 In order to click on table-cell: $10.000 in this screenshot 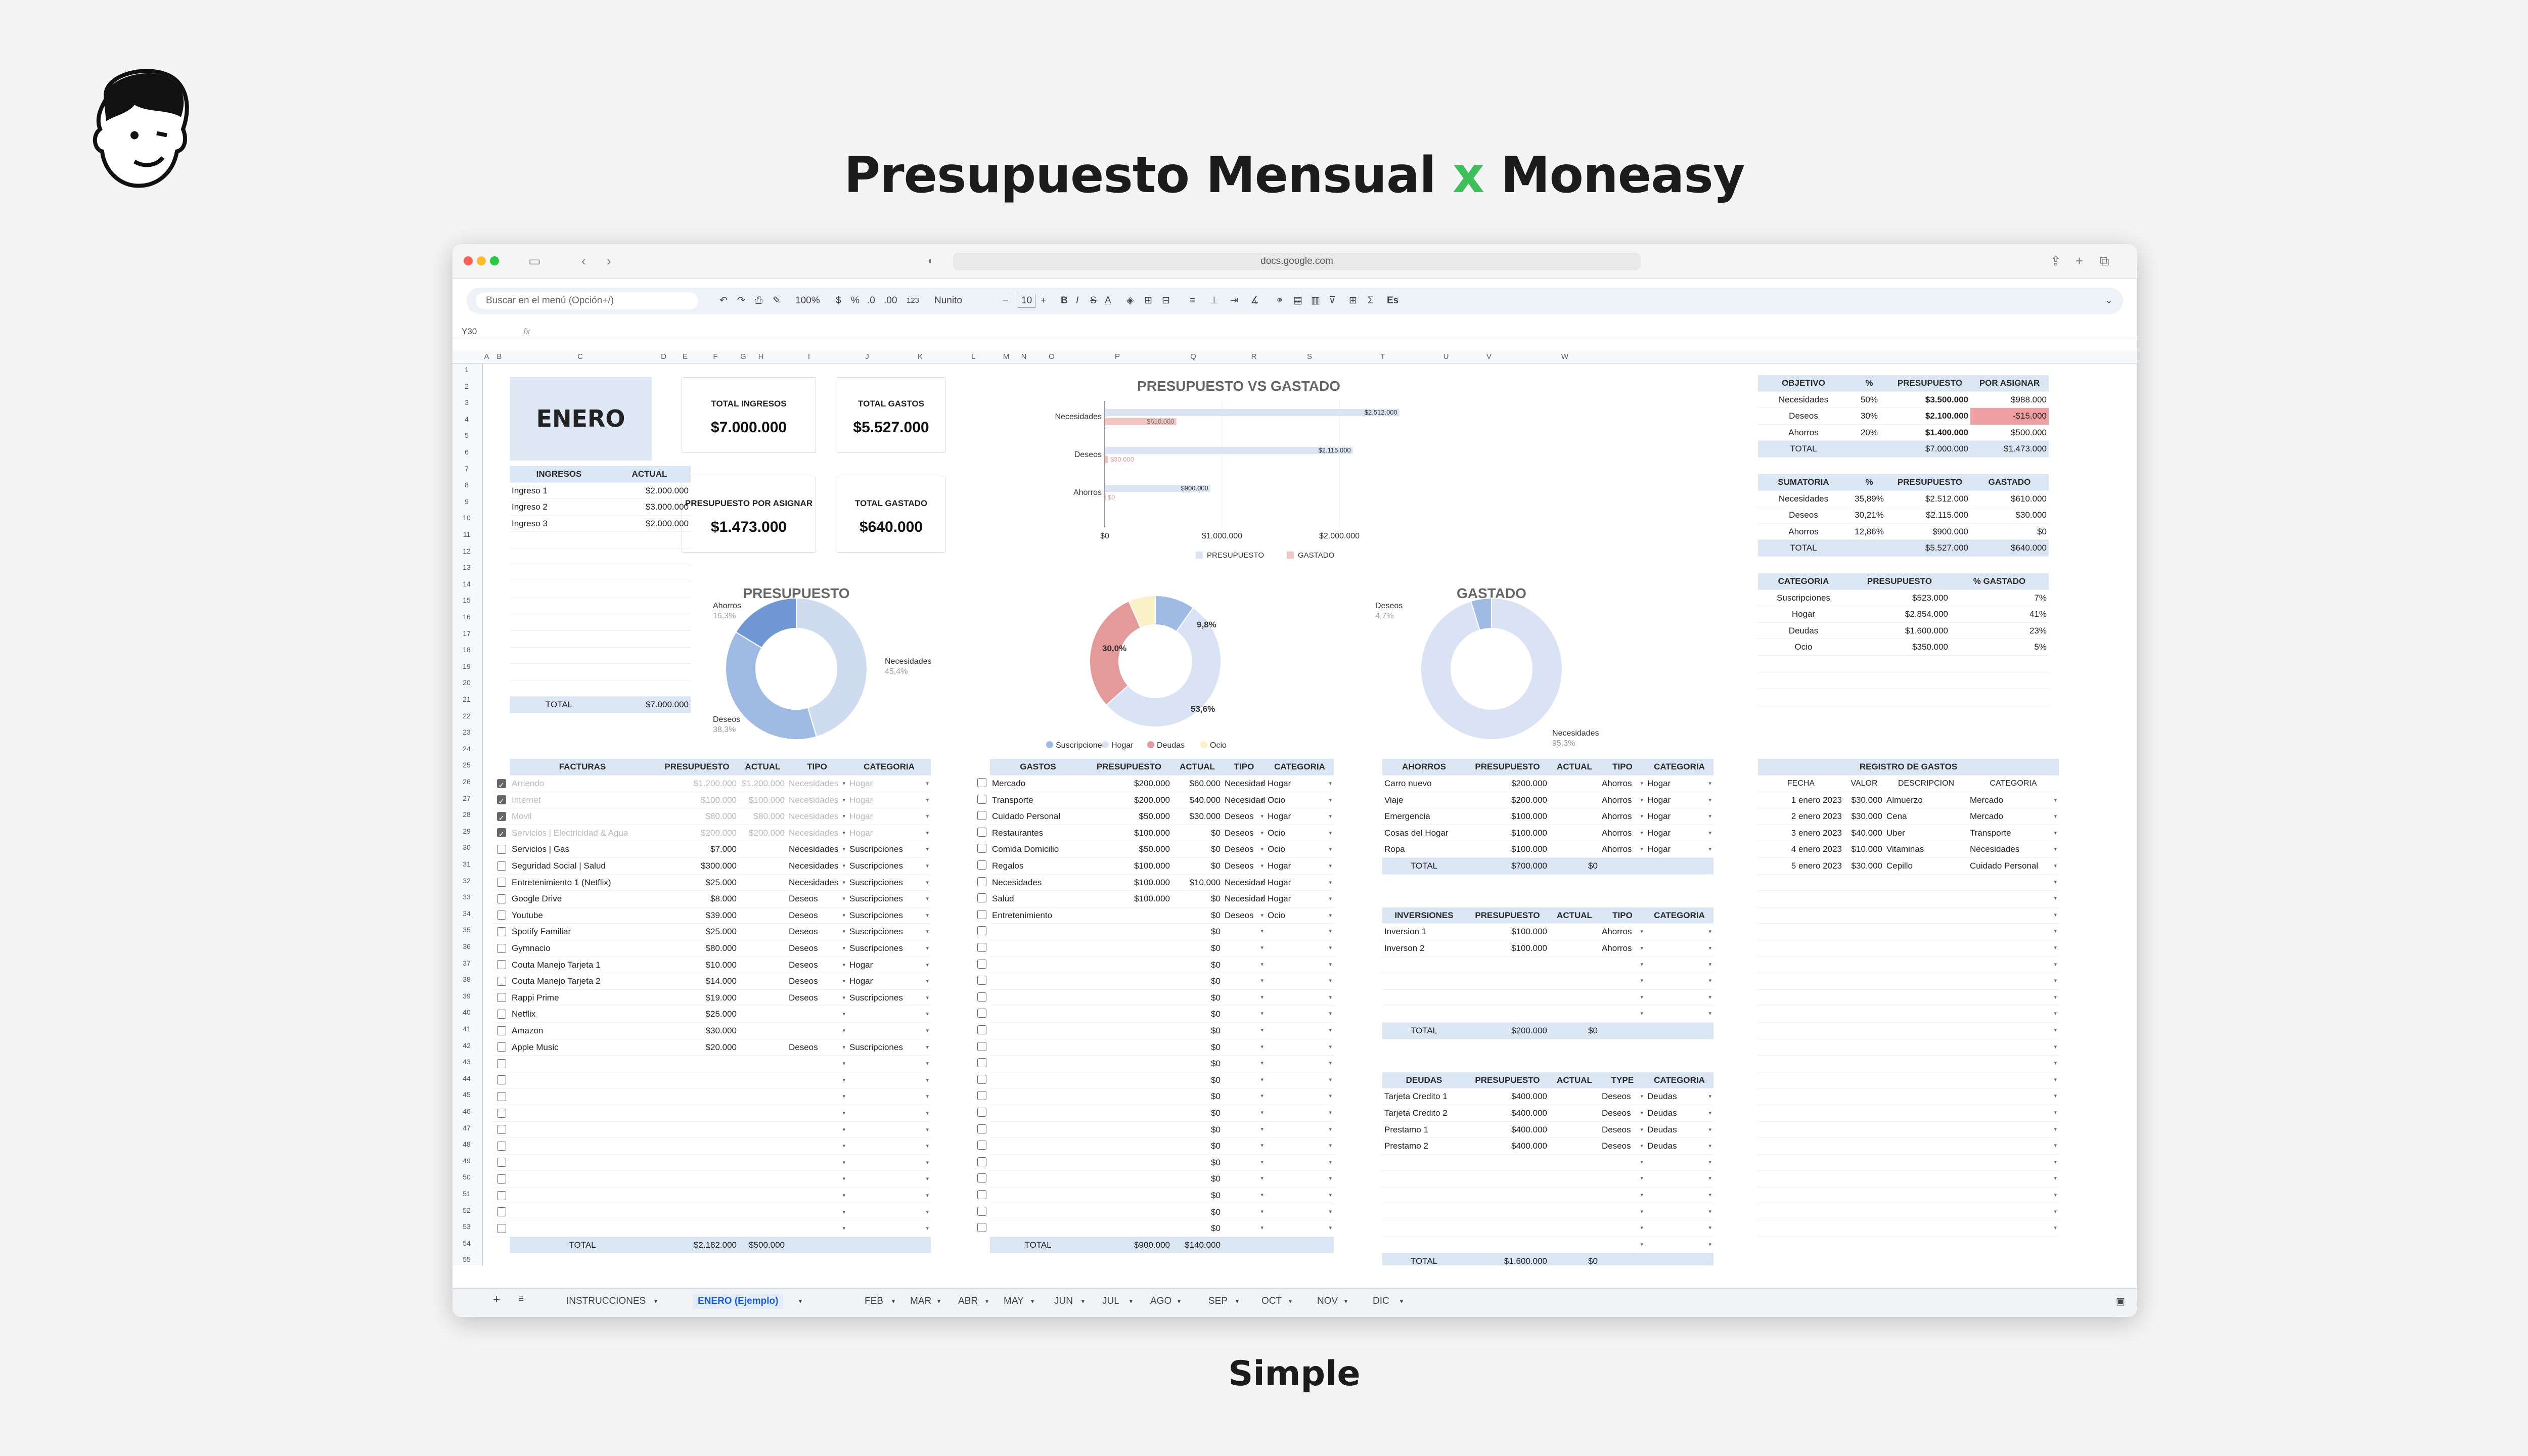, I will do `click(1864, 849)`.